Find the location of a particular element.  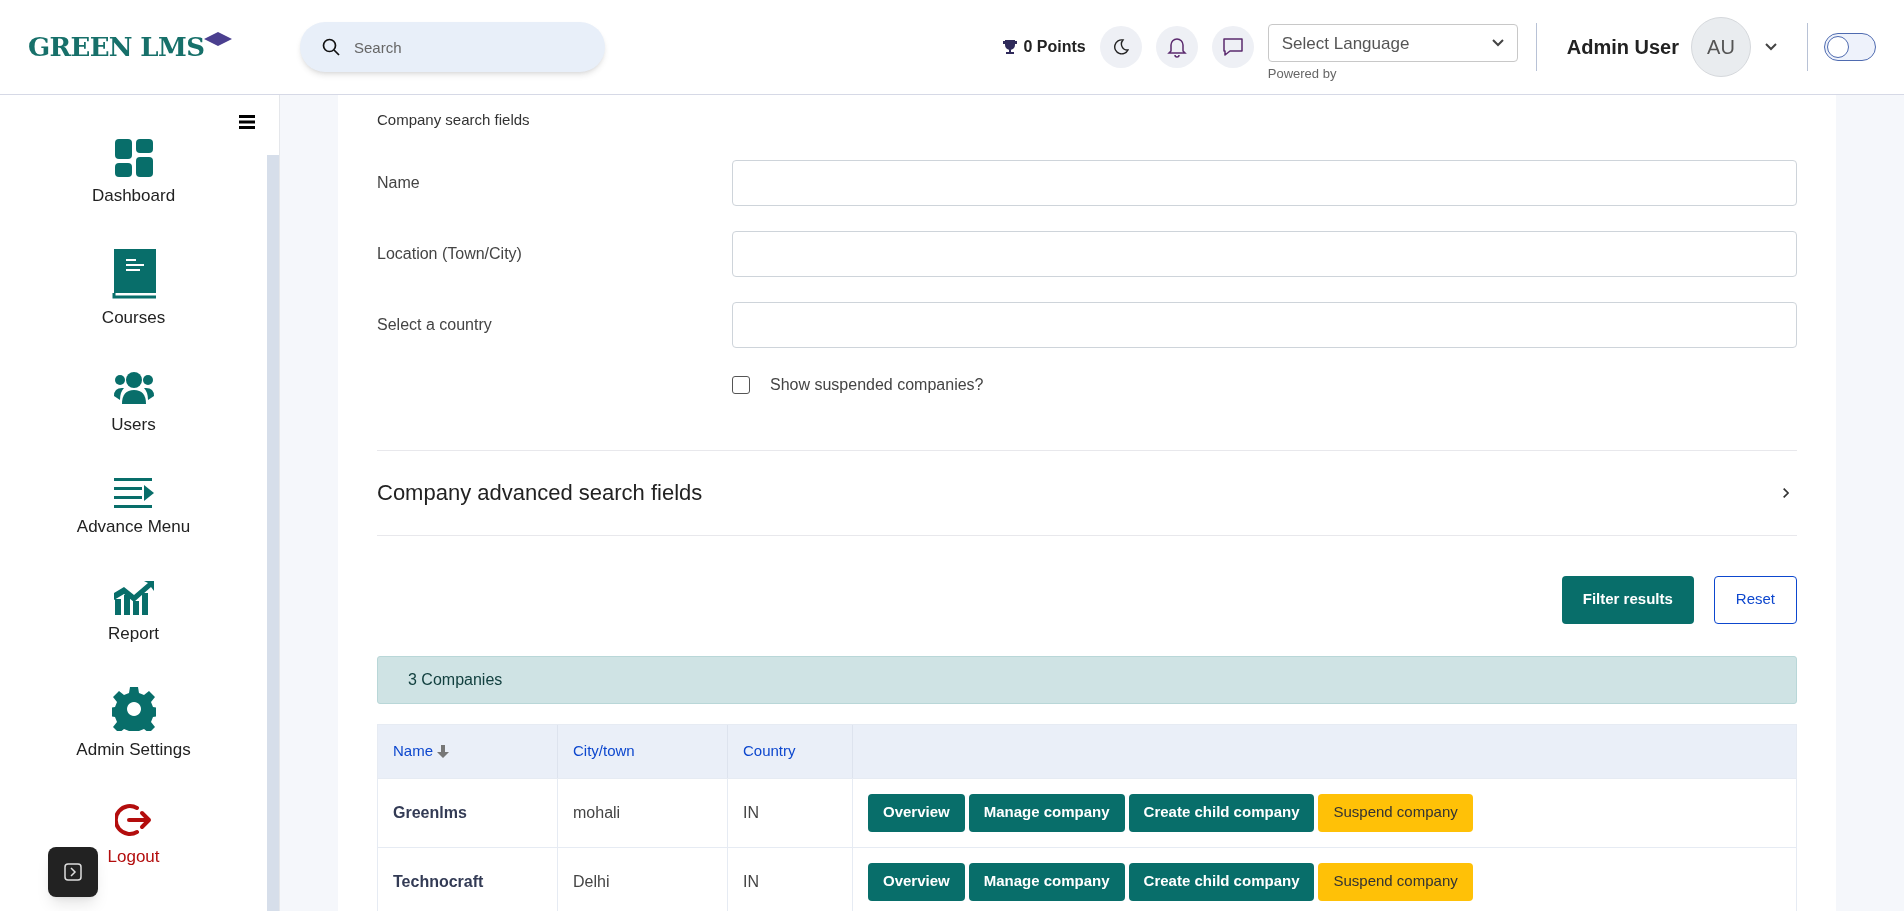

sidebar-item: Advance Menu is located at coordinates (133, 508).